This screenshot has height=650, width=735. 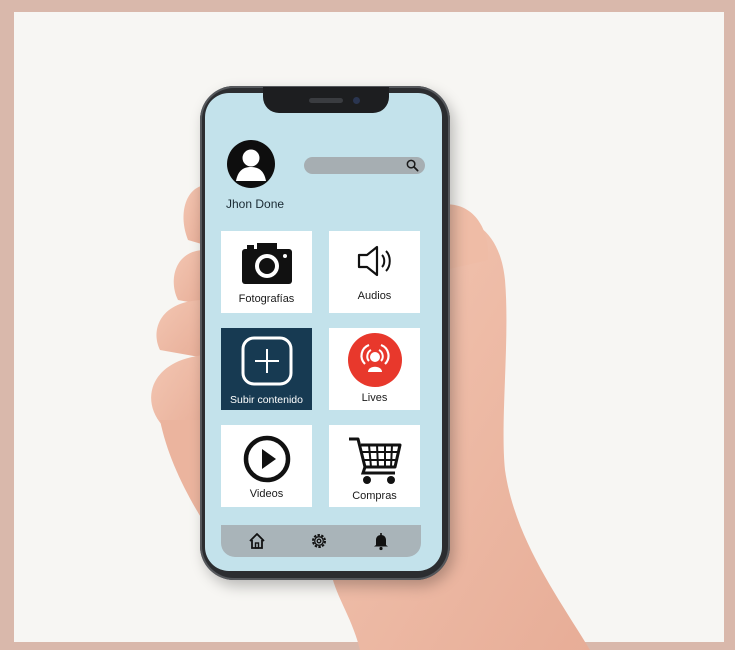 I want to click on gear-icon, so click(x=319, y=541).